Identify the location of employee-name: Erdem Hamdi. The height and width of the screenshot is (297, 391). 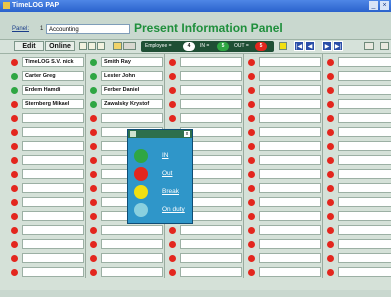
(53, 90).